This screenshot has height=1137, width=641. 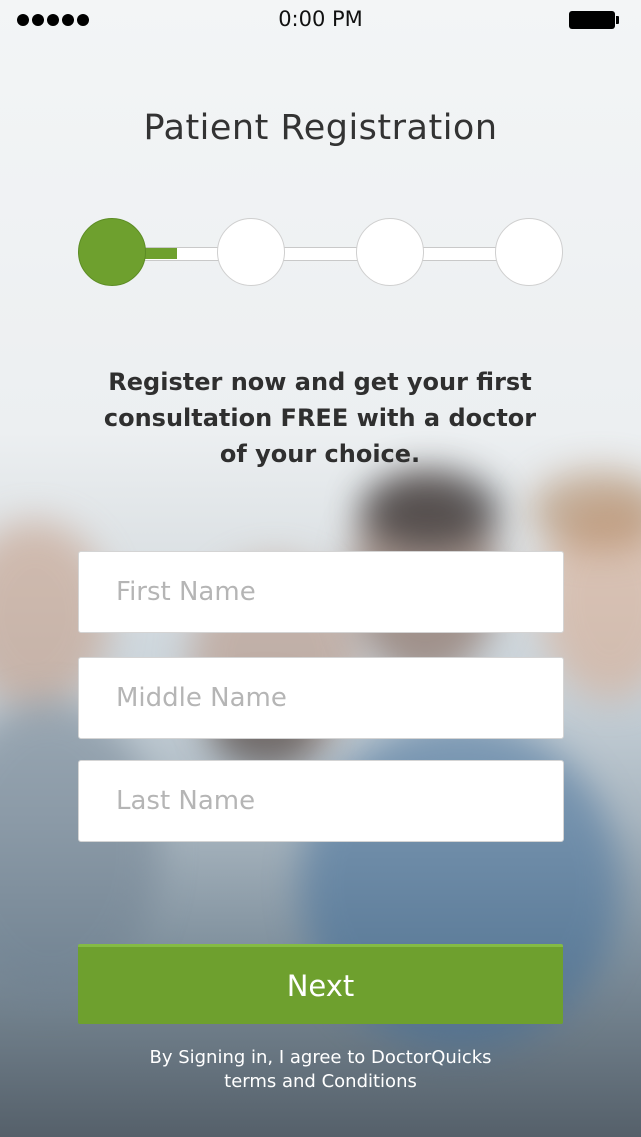 What do you see at coordinates (320, 454) in the screenshot?
I see `promo-line: of your choice.` at bounding box center [320, 454].